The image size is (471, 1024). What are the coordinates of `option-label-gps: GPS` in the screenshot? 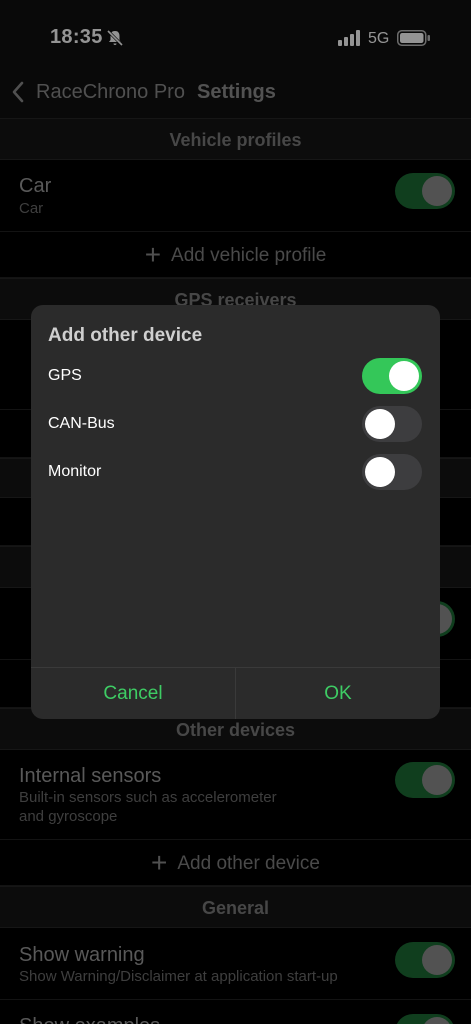 It's located at (65, 375).